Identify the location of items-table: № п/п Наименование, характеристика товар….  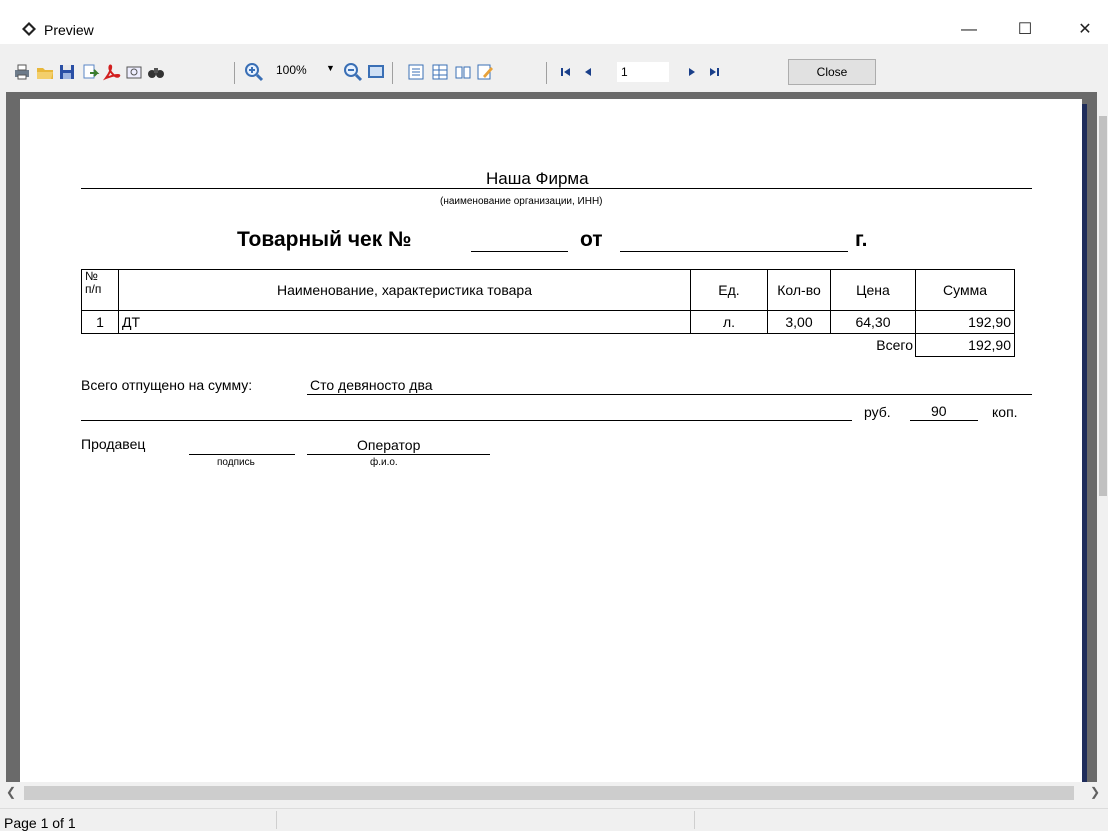
(548, 313).